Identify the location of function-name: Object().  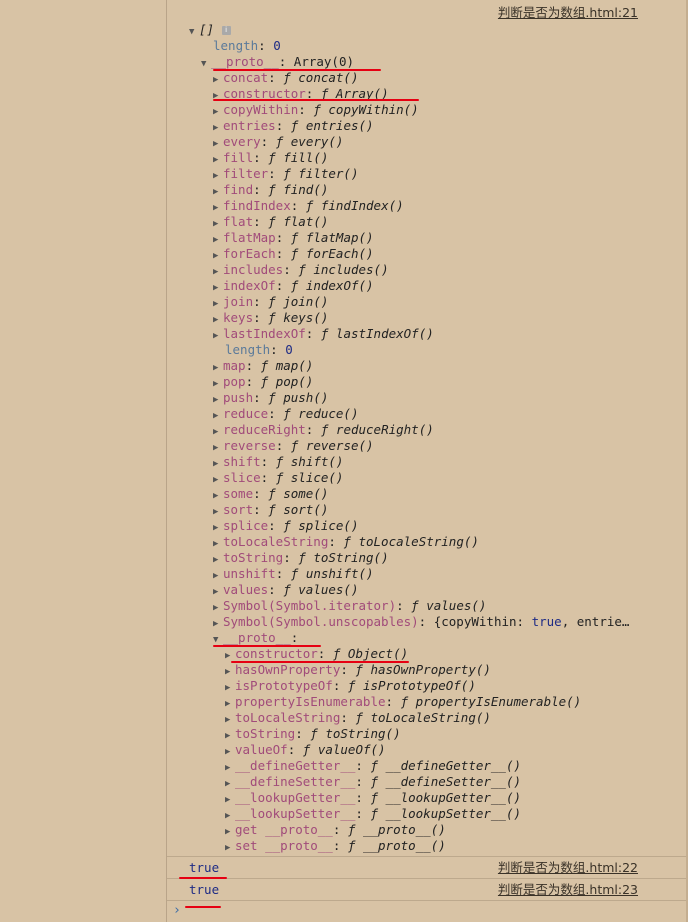
(378, 653).